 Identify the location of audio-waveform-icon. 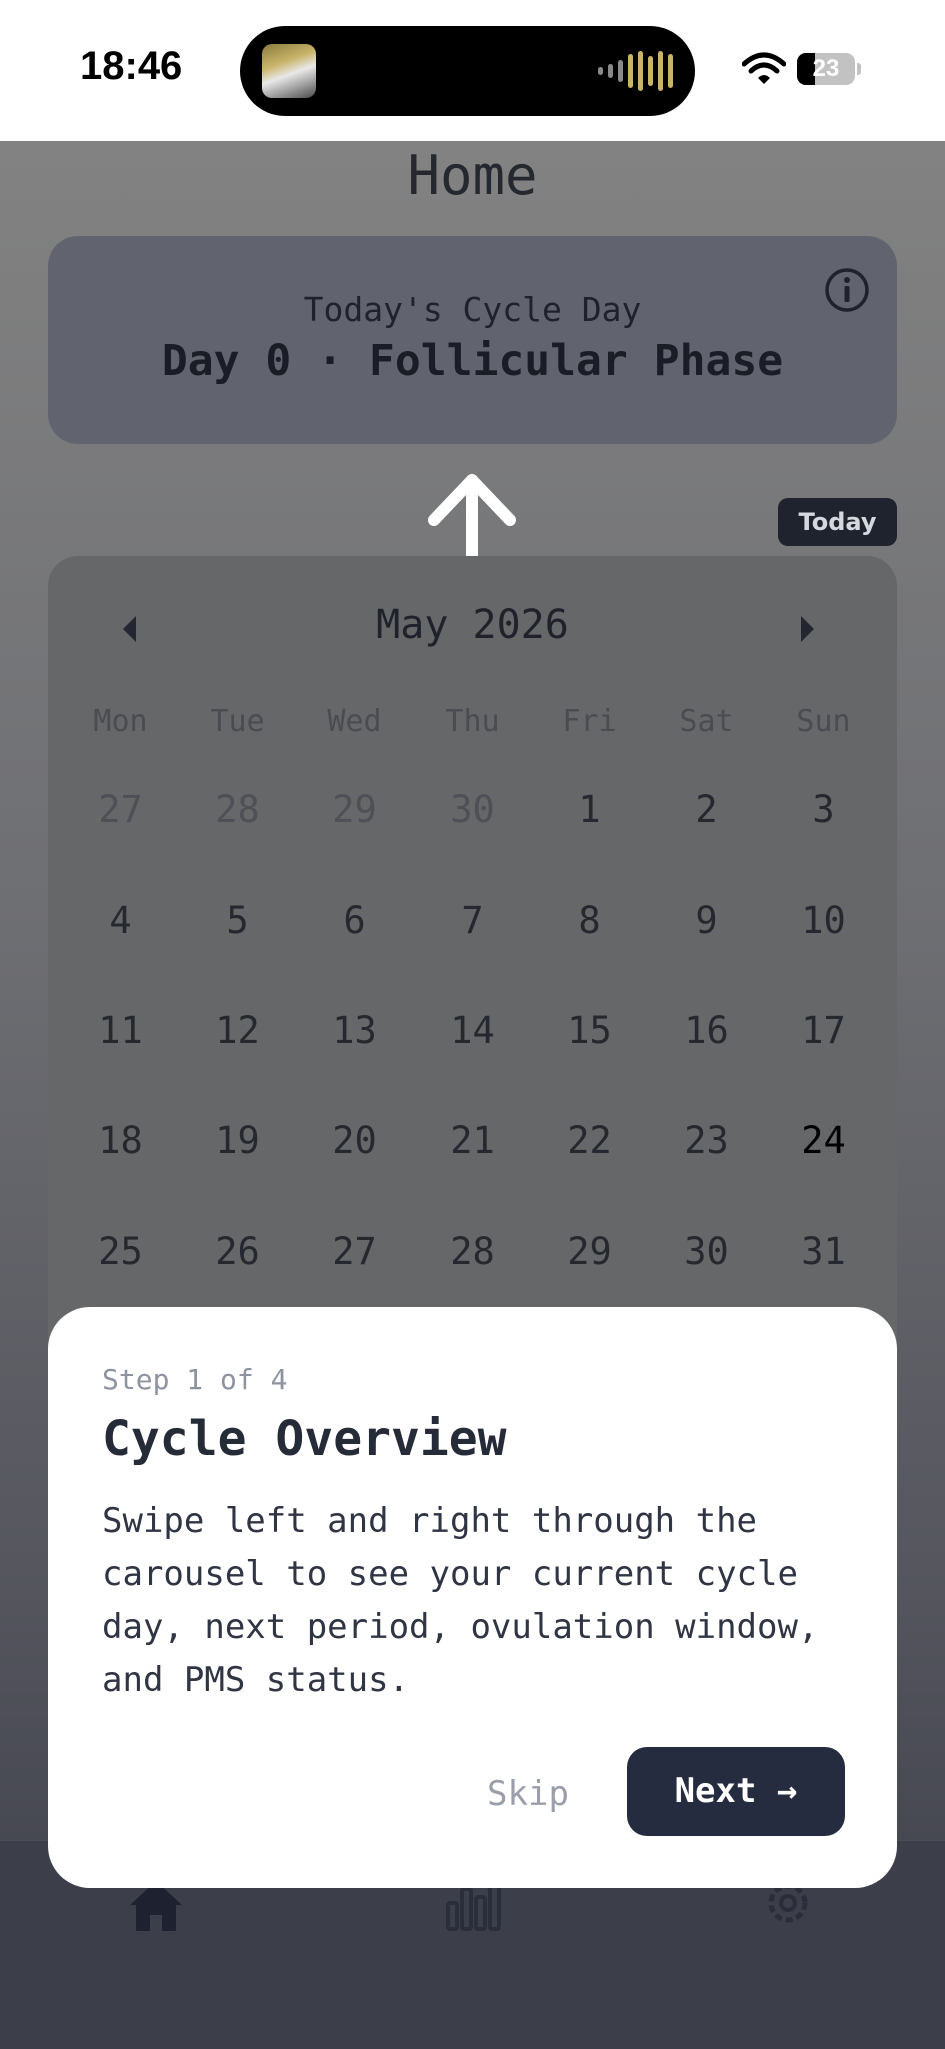
(635, 71).